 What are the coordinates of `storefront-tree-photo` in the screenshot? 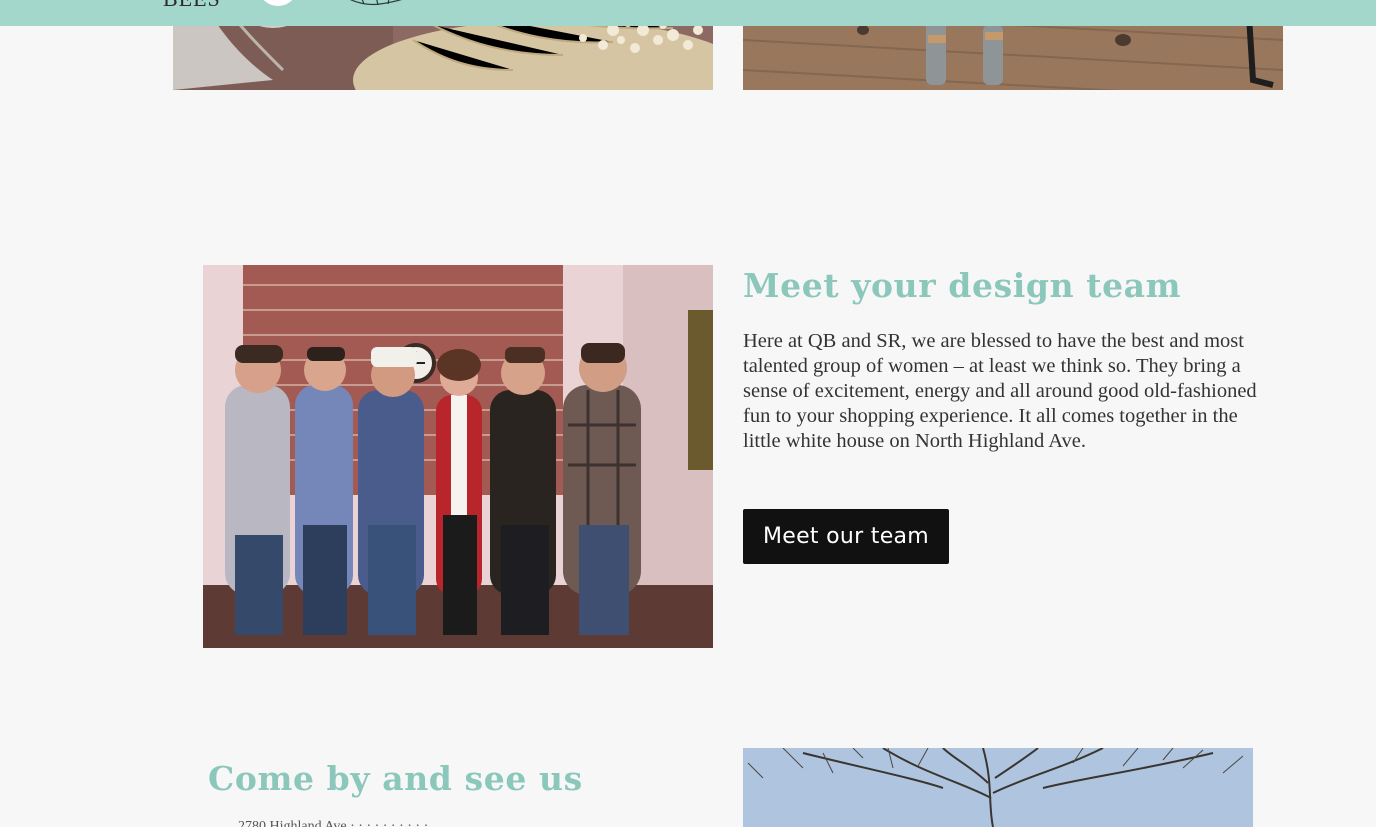 It's located at (998, 787).